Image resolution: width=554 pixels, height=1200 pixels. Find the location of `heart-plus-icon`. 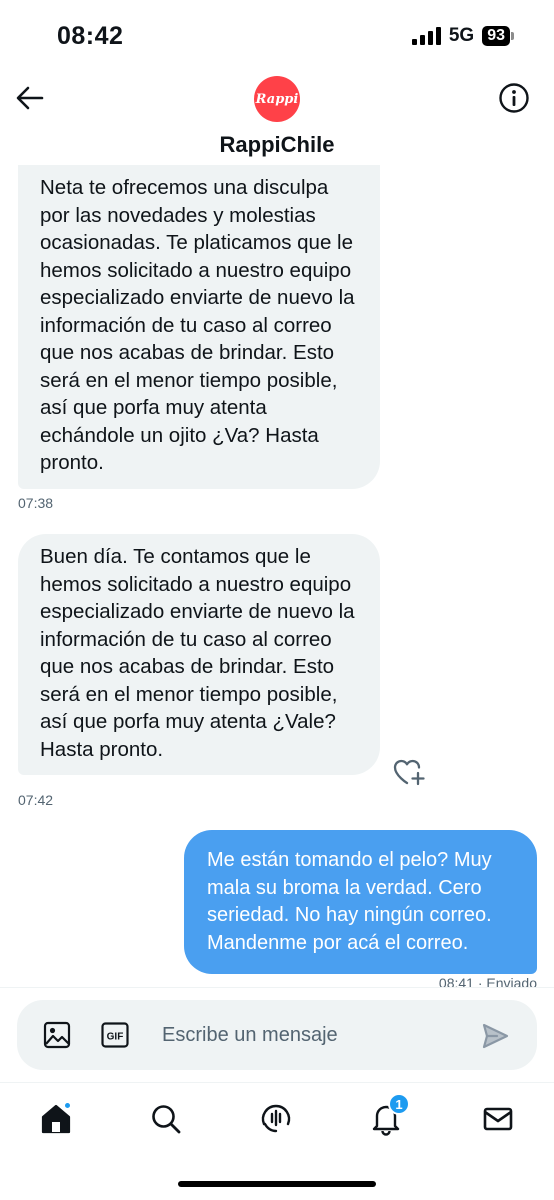

heart-plus-icon is located at coordinates (409, 772).